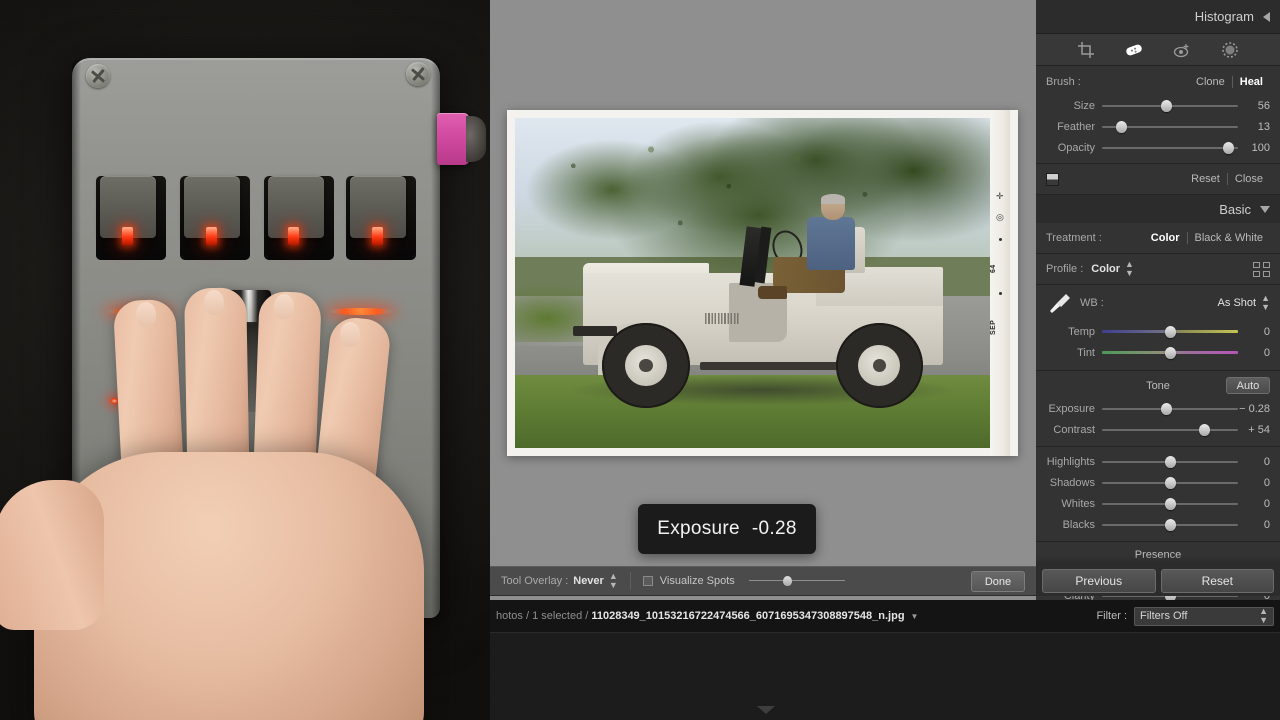 The height and width of the screenshot is (720, 1280). What do you see at coordinates (1254, 504) in the screenshot?
I see `whites-value: 0` at bounding box center [1254, 504].